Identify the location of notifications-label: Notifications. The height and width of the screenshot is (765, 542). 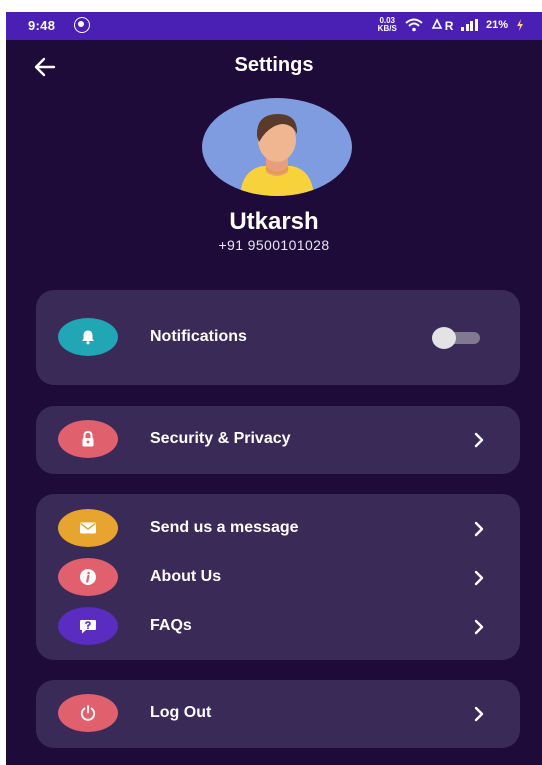
(198, 336).